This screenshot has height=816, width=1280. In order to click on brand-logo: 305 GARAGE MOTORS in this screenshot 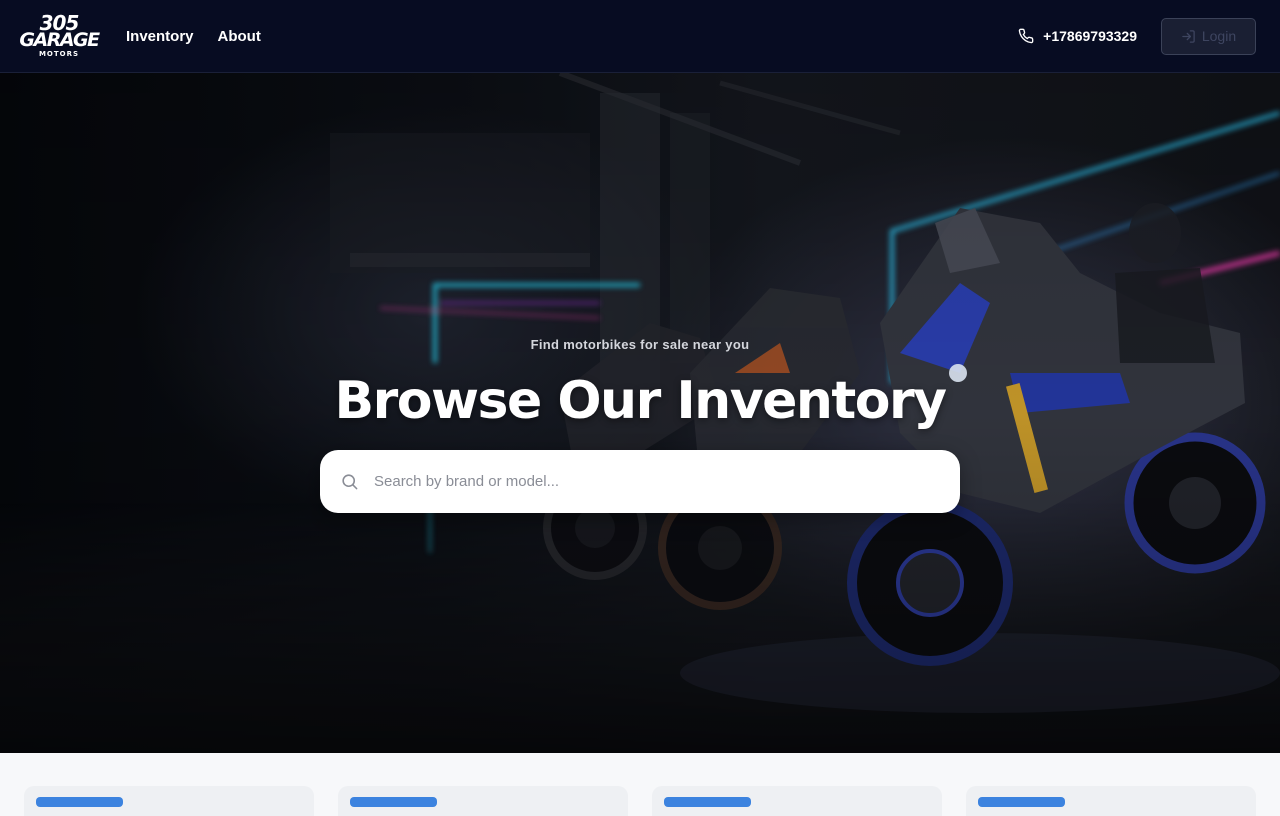, I will do `click(59, 36)`.